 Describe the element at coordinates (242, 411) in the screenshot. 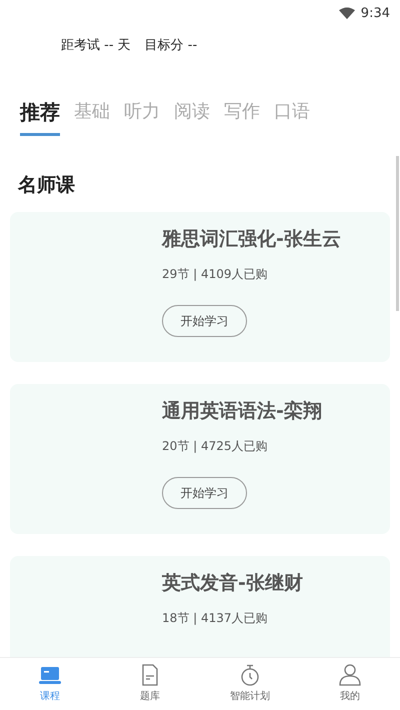

I see `course-title: 通用英语语法-栾翔` at that location.